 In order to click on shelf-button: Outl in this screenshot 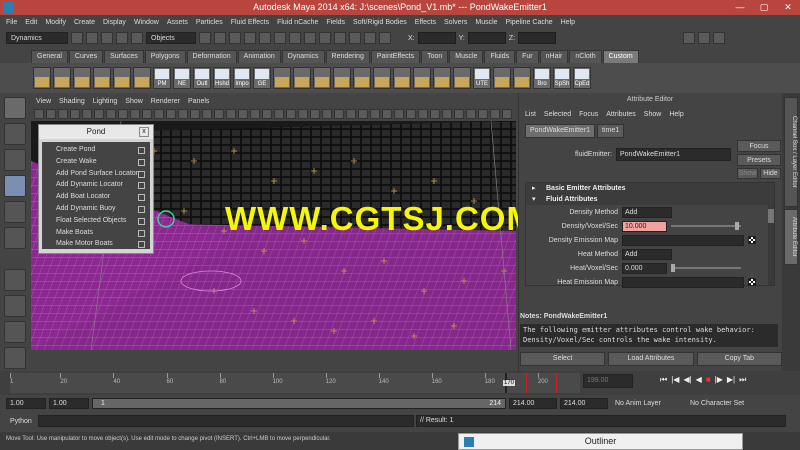, I will do `click(202, 78)`.